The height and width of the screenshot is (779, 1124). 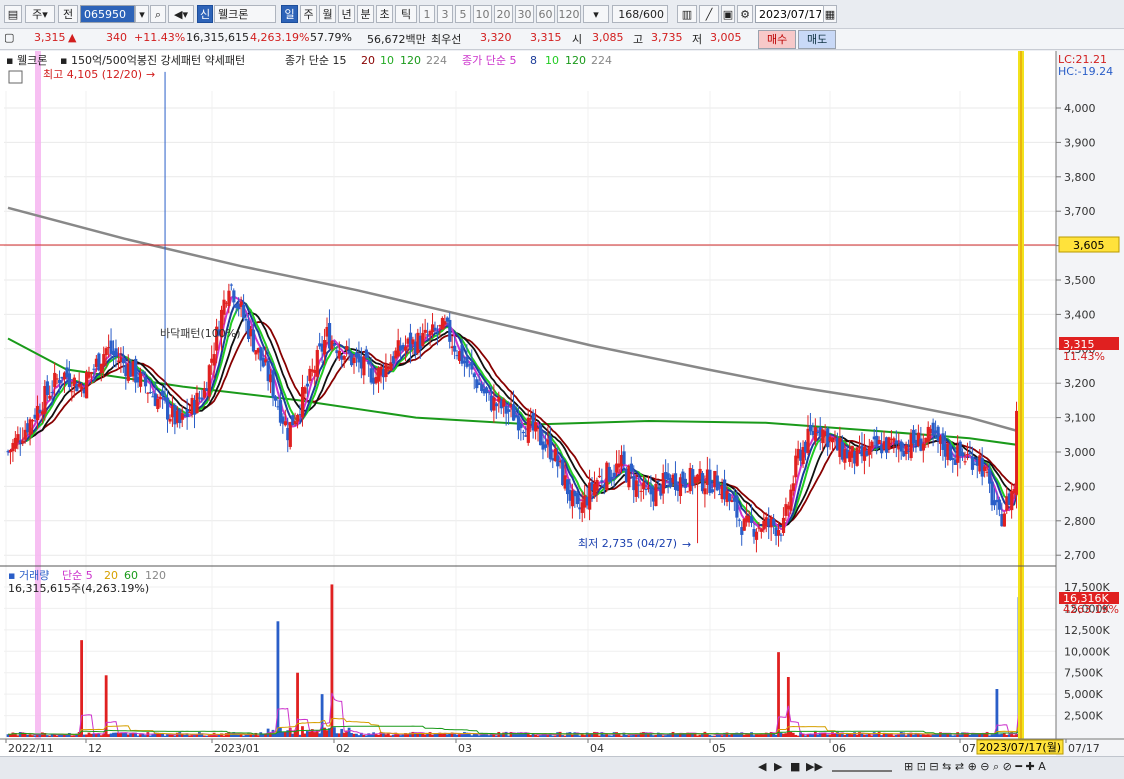 What do you see at coordinates (28, 575) in the screenshot?
I see `vol-legend-title: ▪ 거래량` at bounding box center [28, 575].